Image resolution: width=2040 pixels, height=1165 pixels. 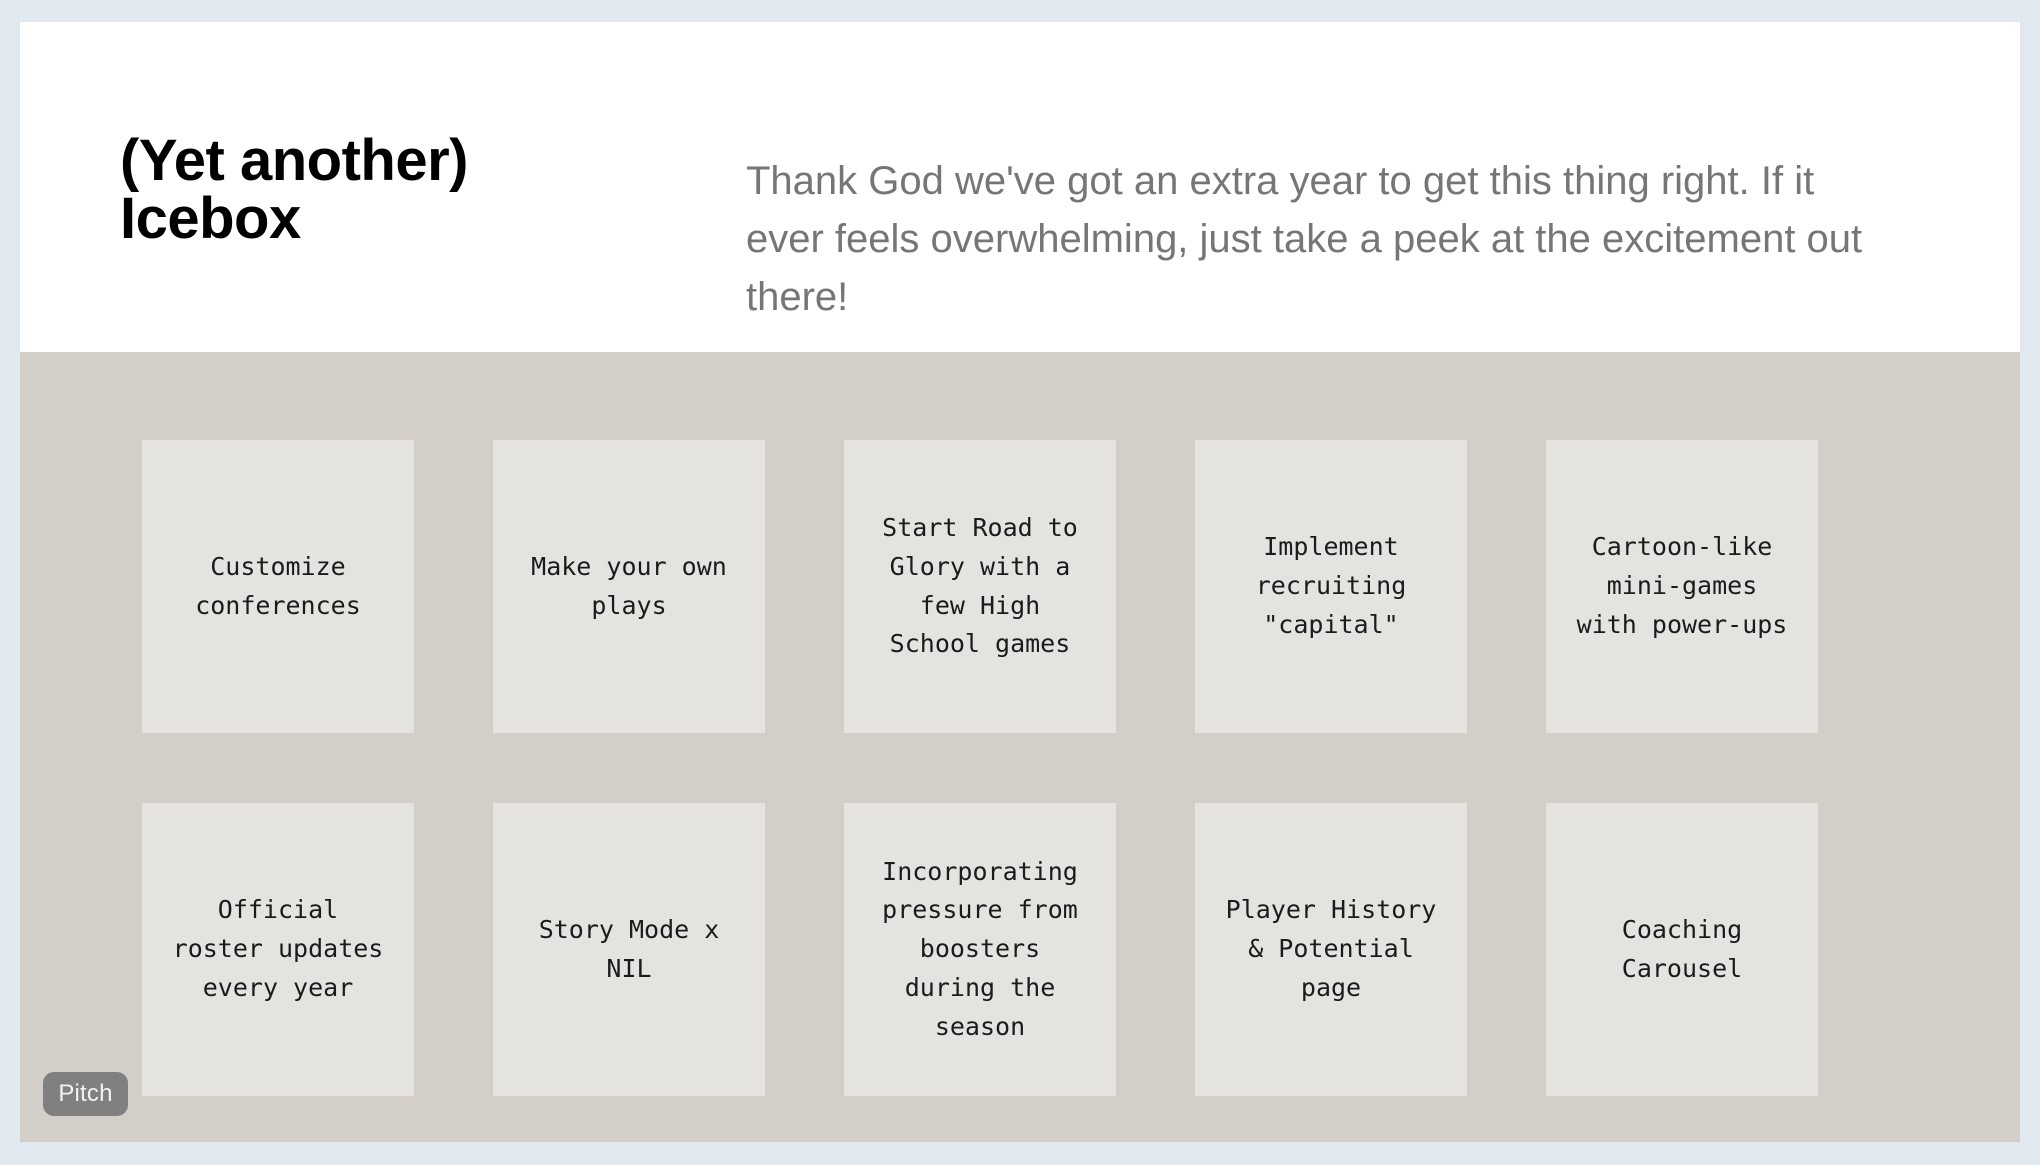 I want to click on idea-card-label: Coaching Carousel, so click(x=1682, y=948).